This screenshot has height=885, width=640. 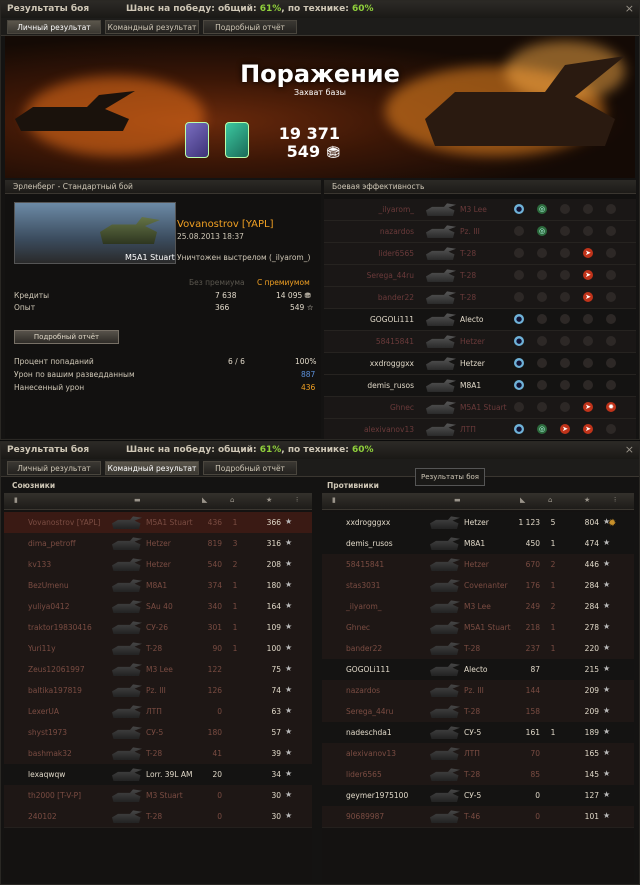 I want to click on player-name: demis_rusos, so click(x=369, y=543).